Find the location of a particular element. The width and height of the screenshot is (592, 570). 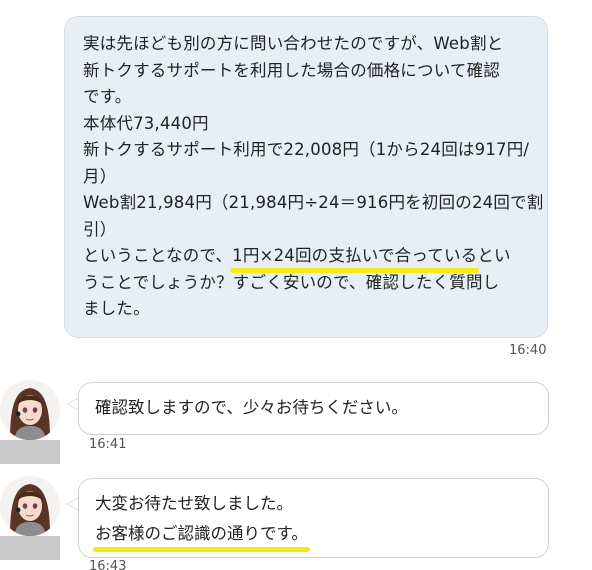

message-timestamp: 16:40 is located at coordinates (528, 350).